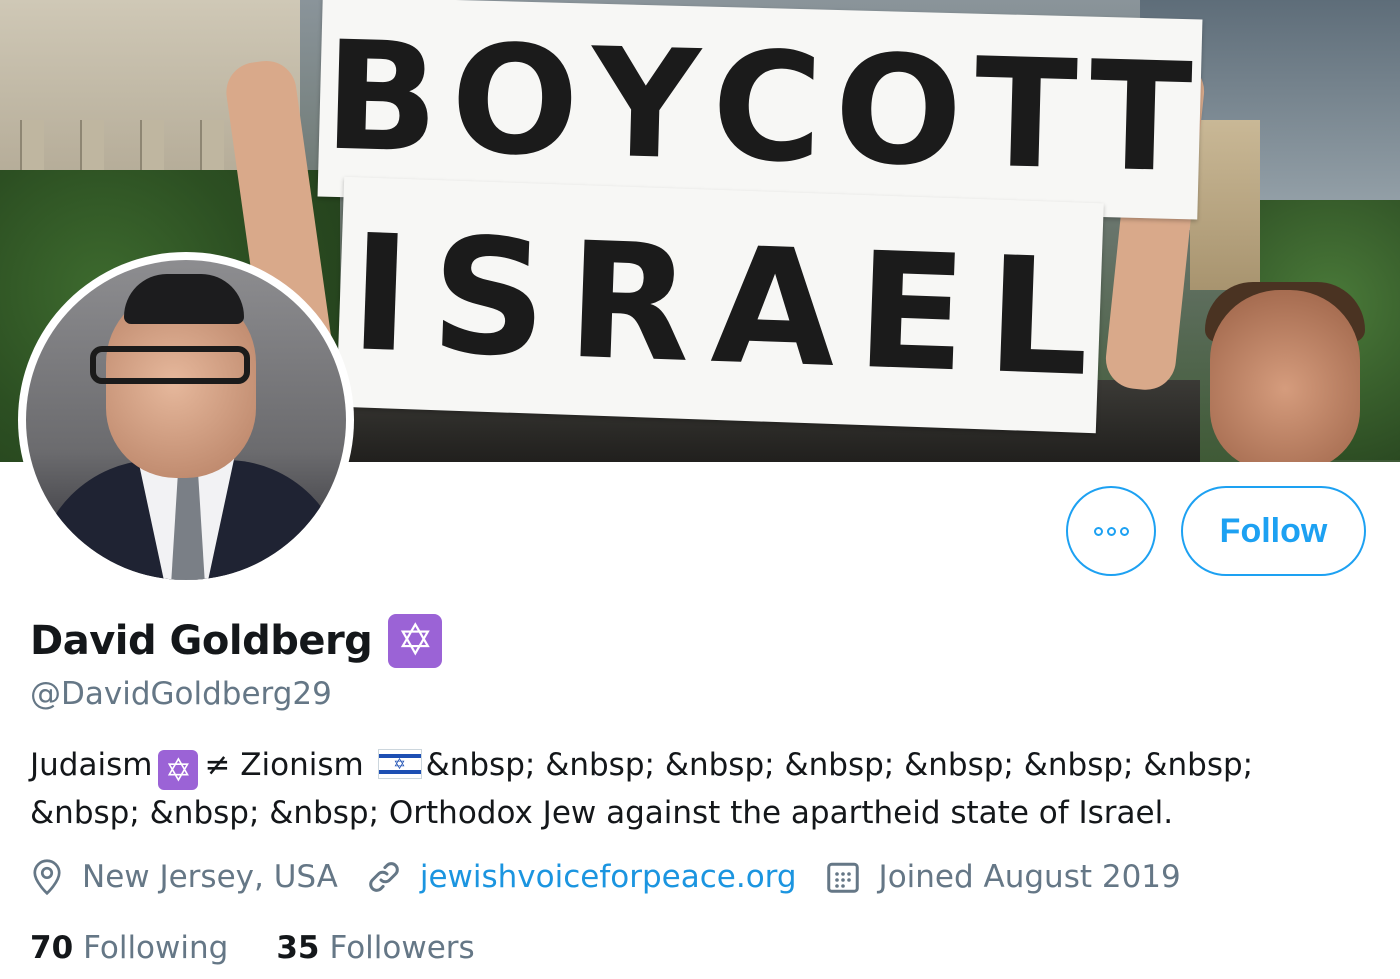 The width and height of the screenshot is (1400, 979). Describe the element at coordinates (156, 948) in the screenshot. I see `following-label: Following` at that location.